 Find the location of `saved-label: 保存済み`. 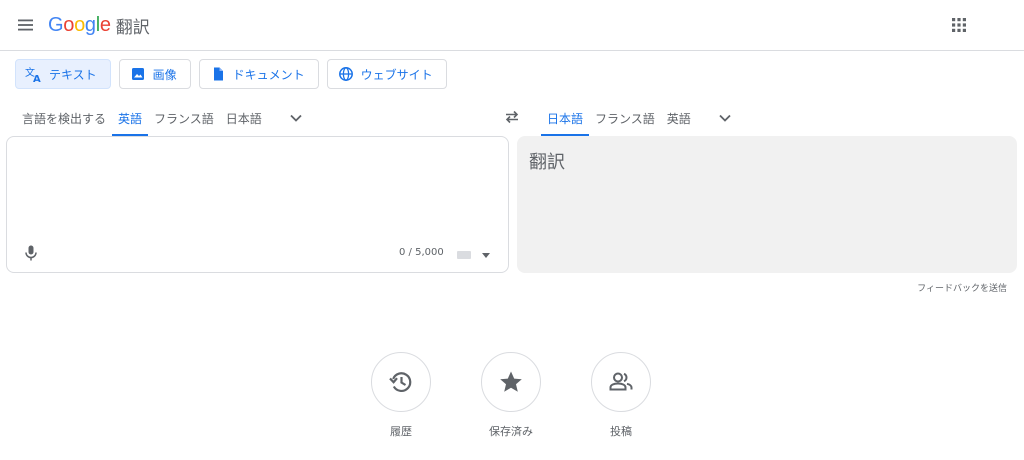

saved-label: 保存済み is located at coordinates (511, 431).